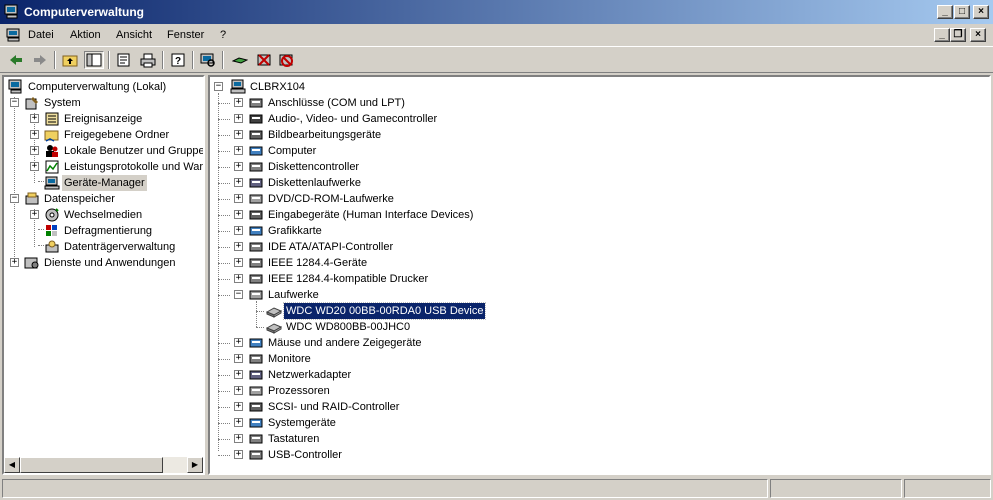  What do you see at coordinates (942, 35) in the screenshot?
I see `doc-minimize-button: _` at bounding box center [942, 35].